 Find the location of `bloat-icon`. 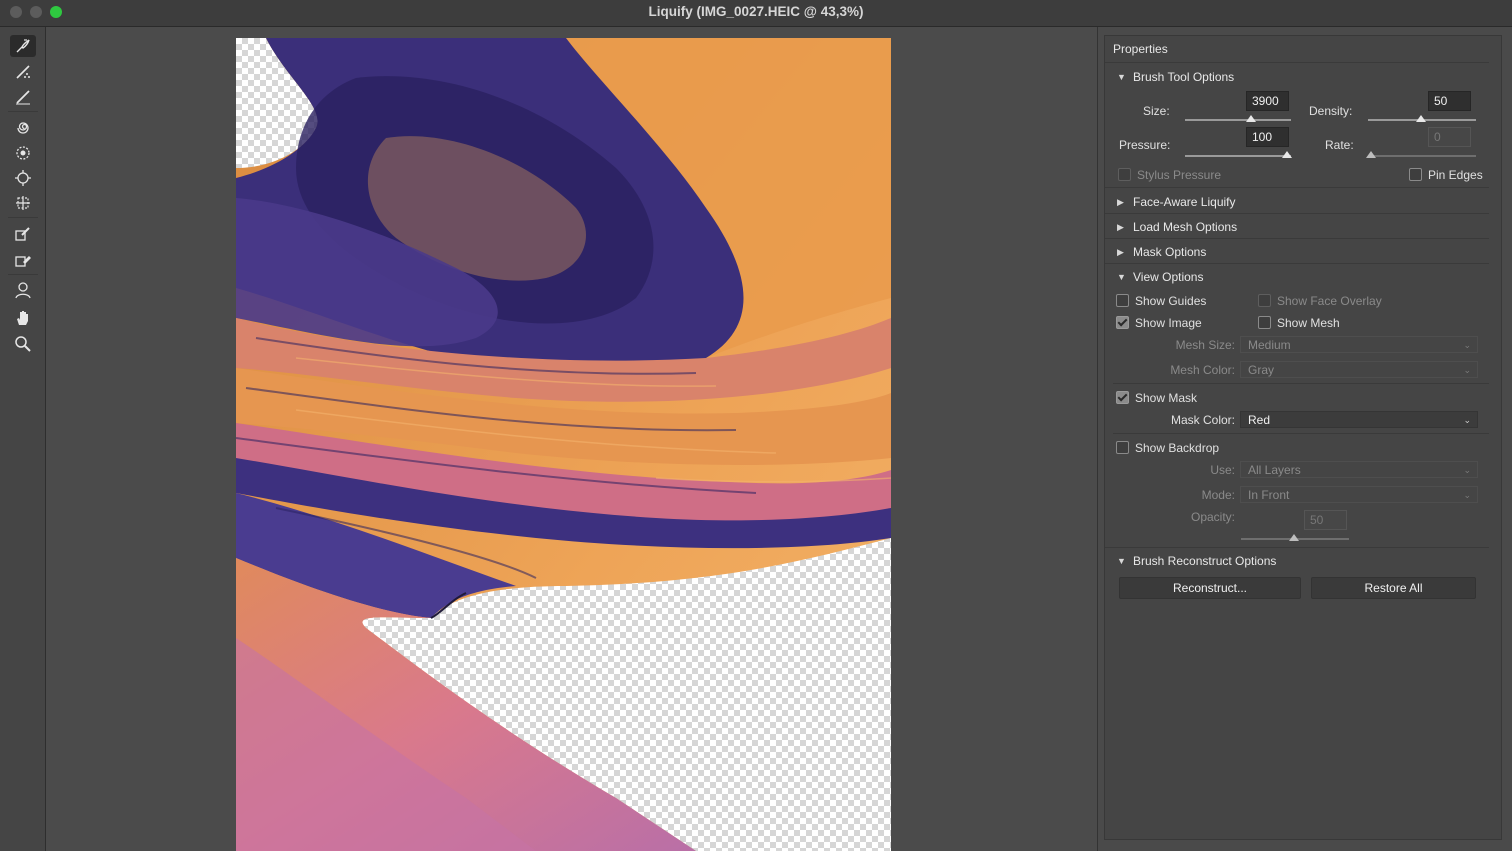

bloat-icon is located at coordinates (23, 178).